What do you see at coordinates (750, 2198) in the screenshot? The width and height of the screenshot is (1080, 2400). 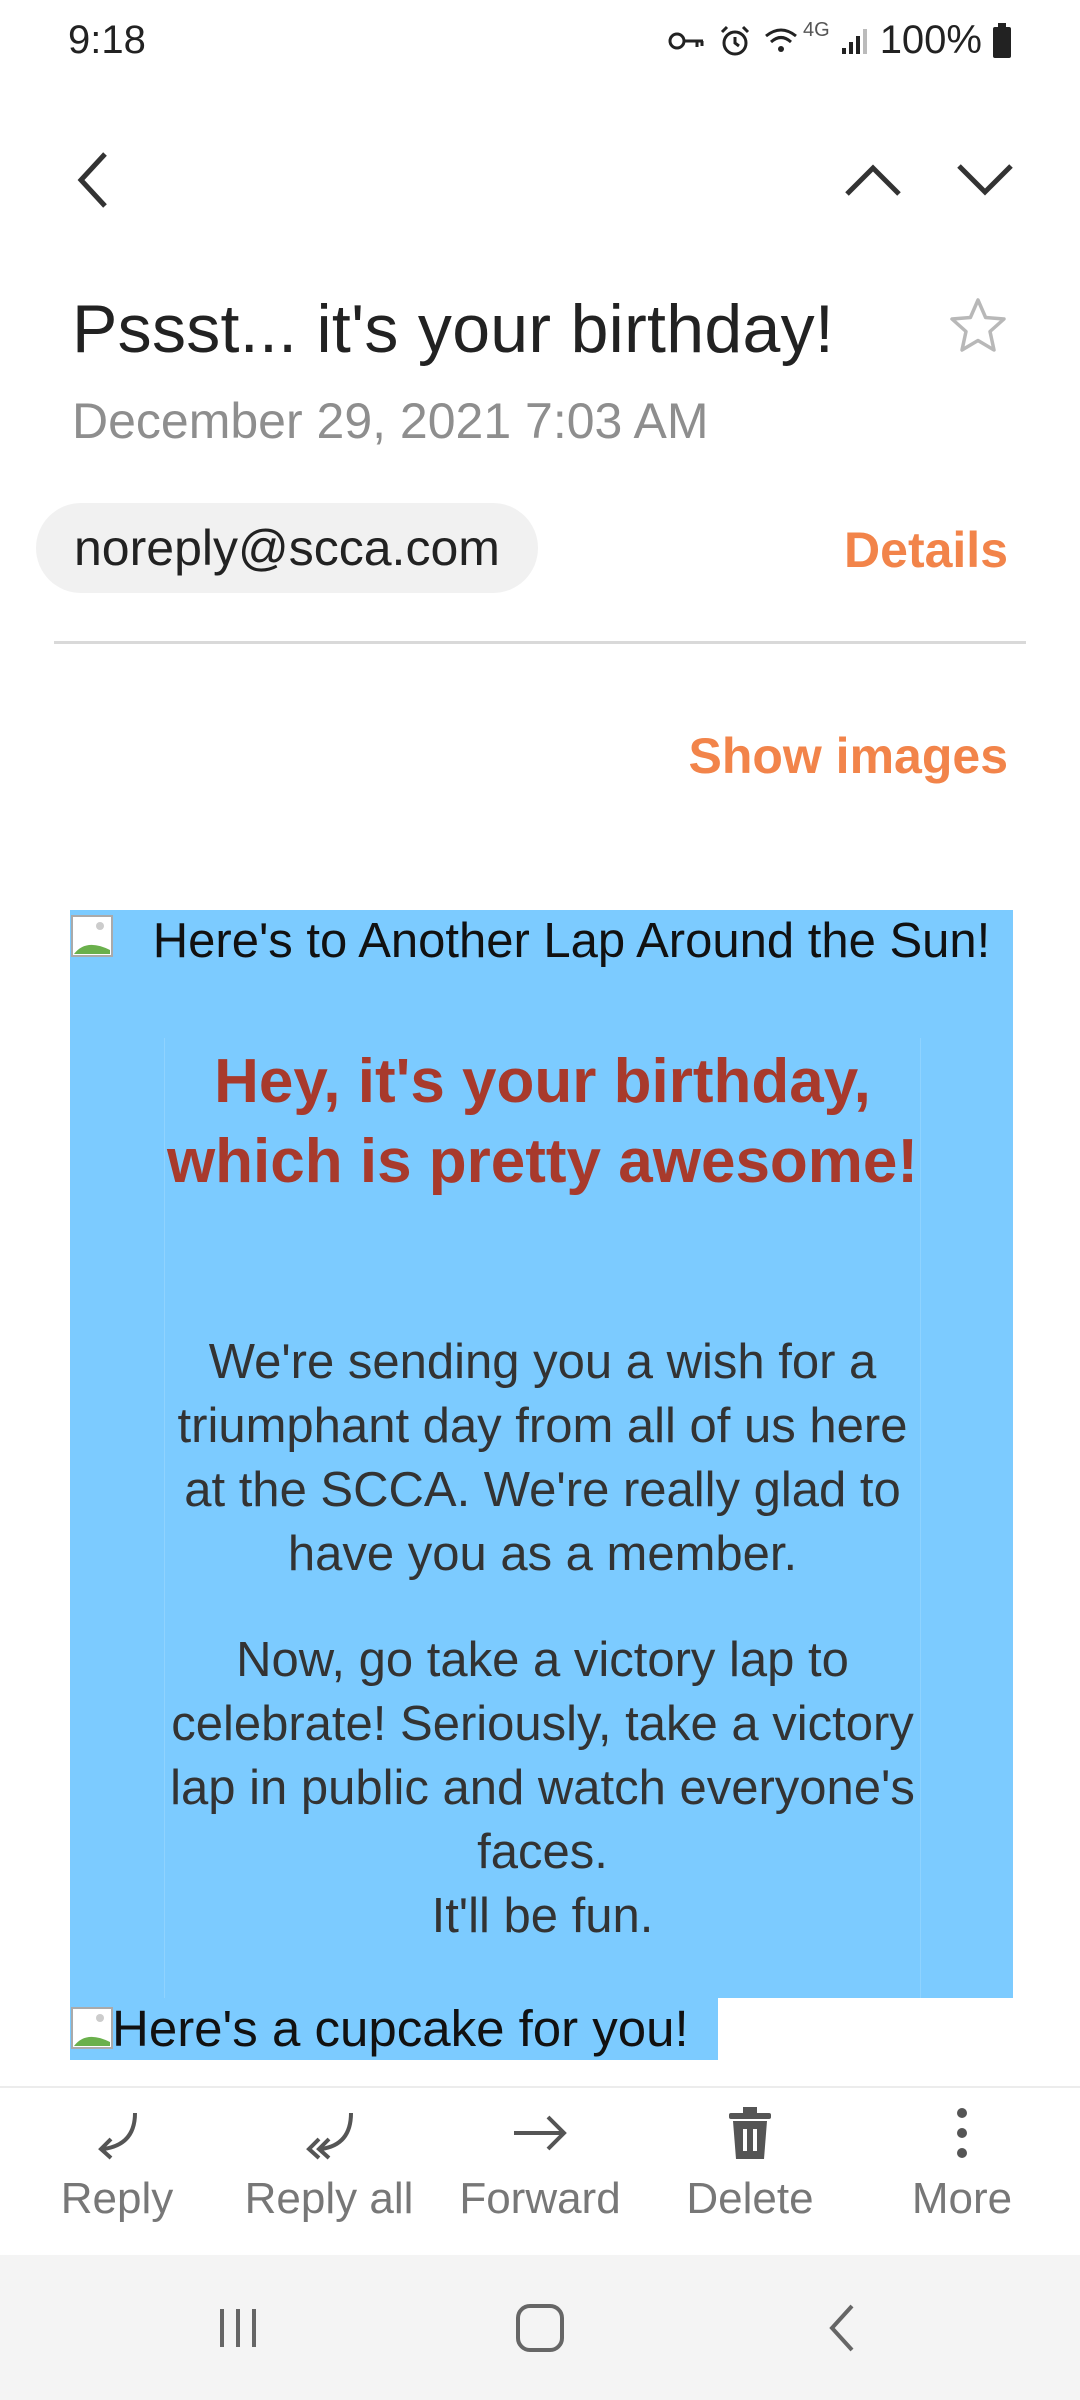 I see `delete-label: Delete` at bounding box center [750, 2198].